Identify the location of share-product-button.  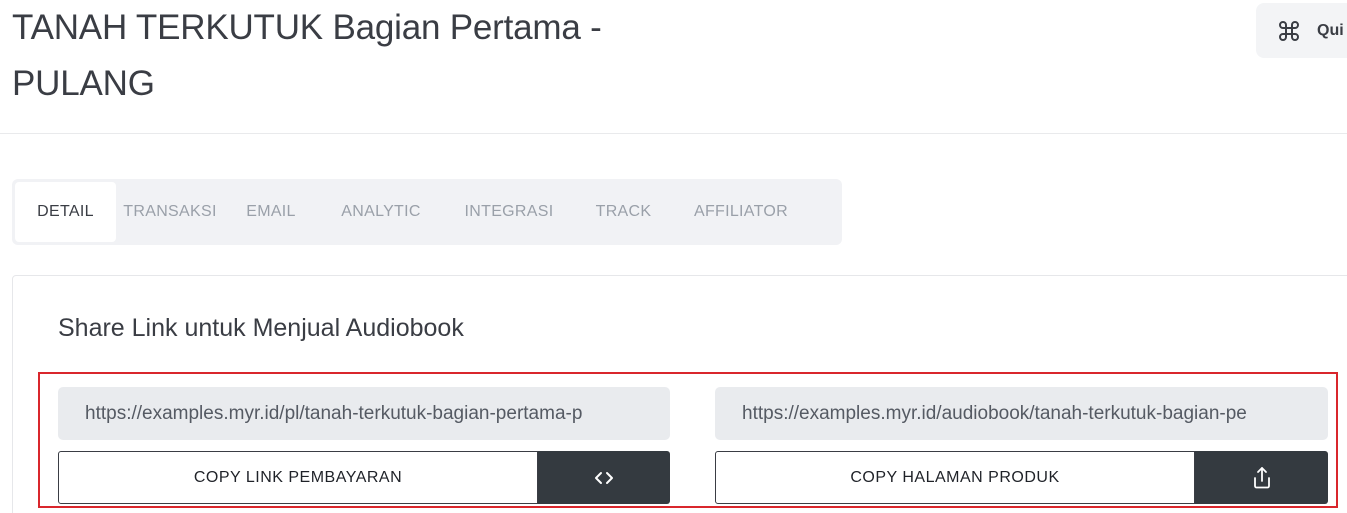
(1261, 477).